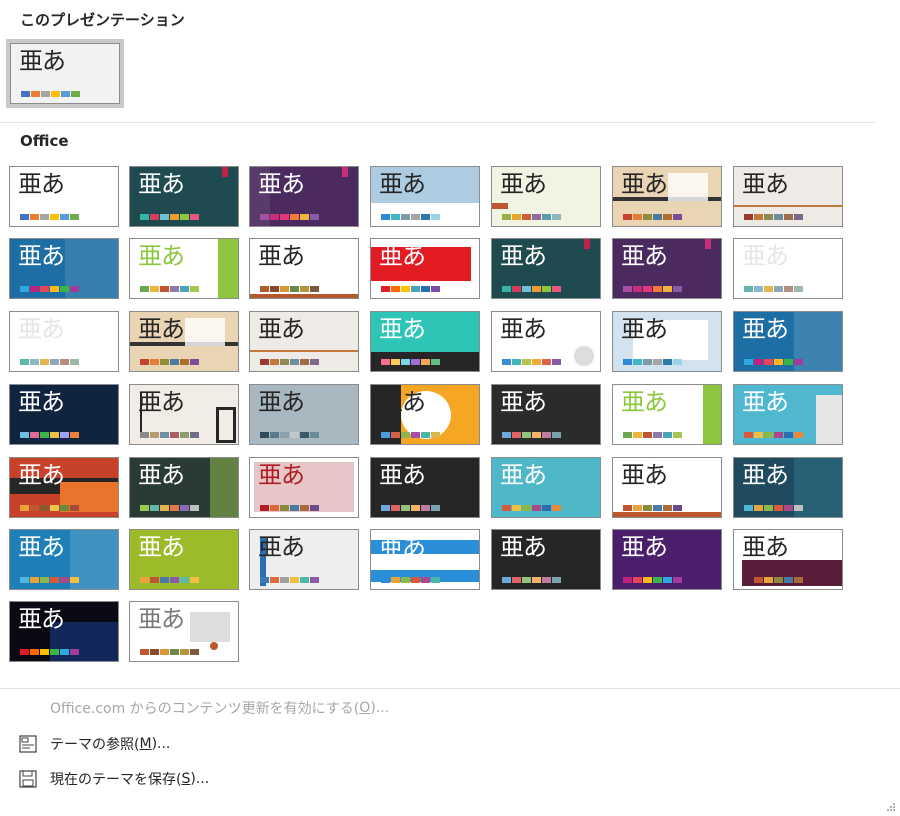 Image resolution: width=900 pixels, height=816 pixels. What do you see at coordinates (186, 779) in the screenshot?
I see `accelerator-key: S` at bounding box center [186, 779].